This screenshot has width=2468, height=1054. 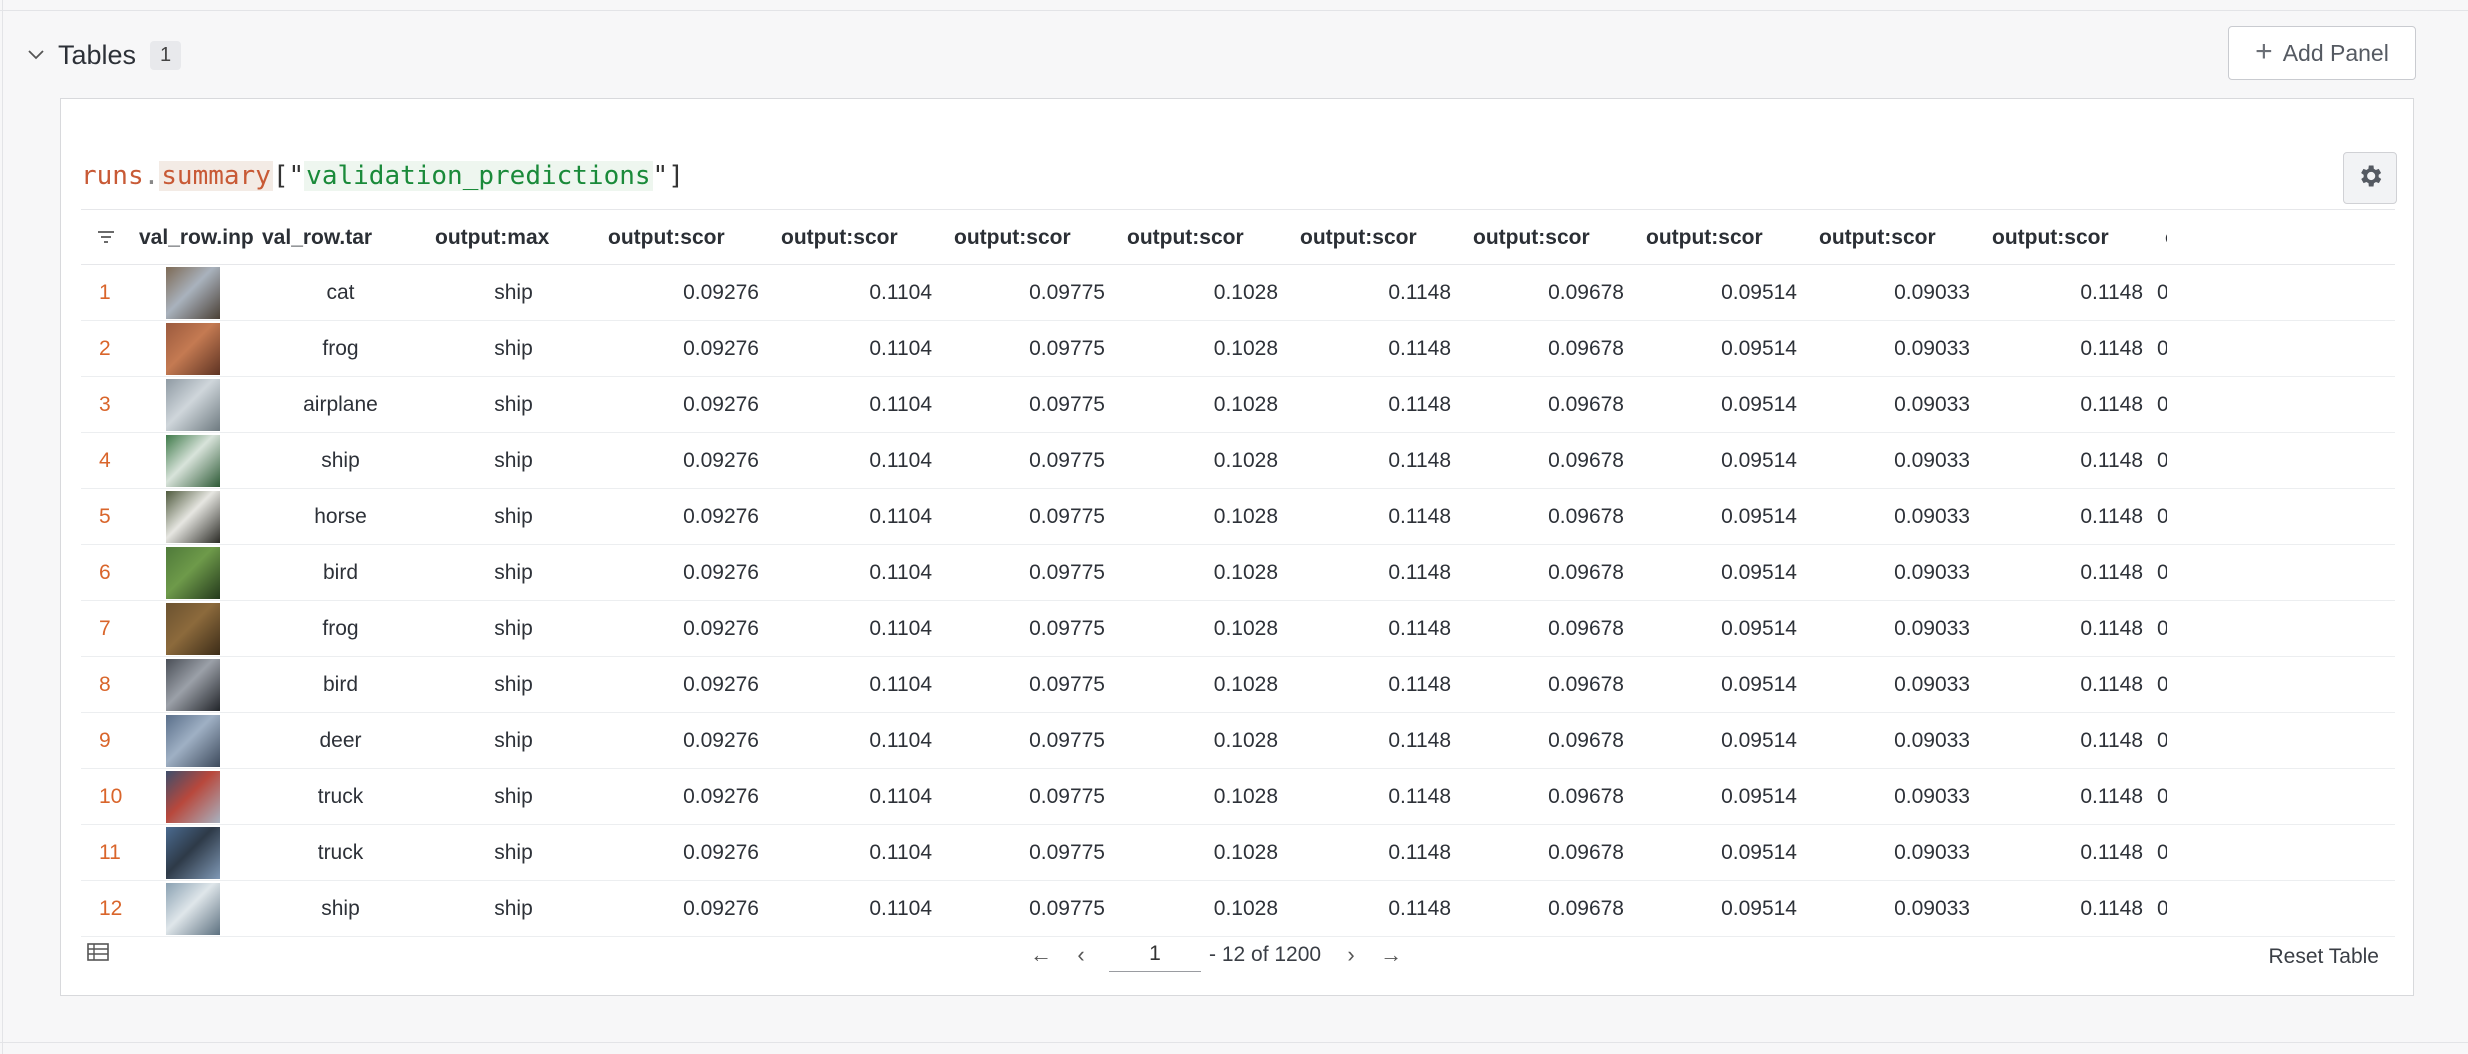 I want to click on column-header-input: val_row.inp, so click(x=192, y=238).